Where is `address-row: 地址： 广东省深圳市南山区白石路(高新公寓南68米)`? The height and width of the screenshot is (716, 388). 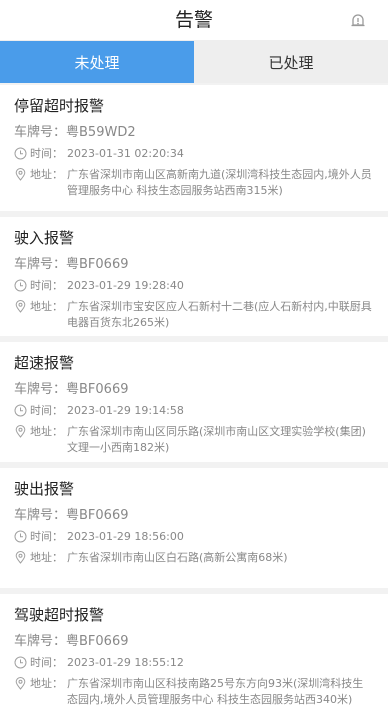 address-row: 地址： 广东省深圳市南山区白石路(高新公寓南68米) is located at coordinates (194, 558).